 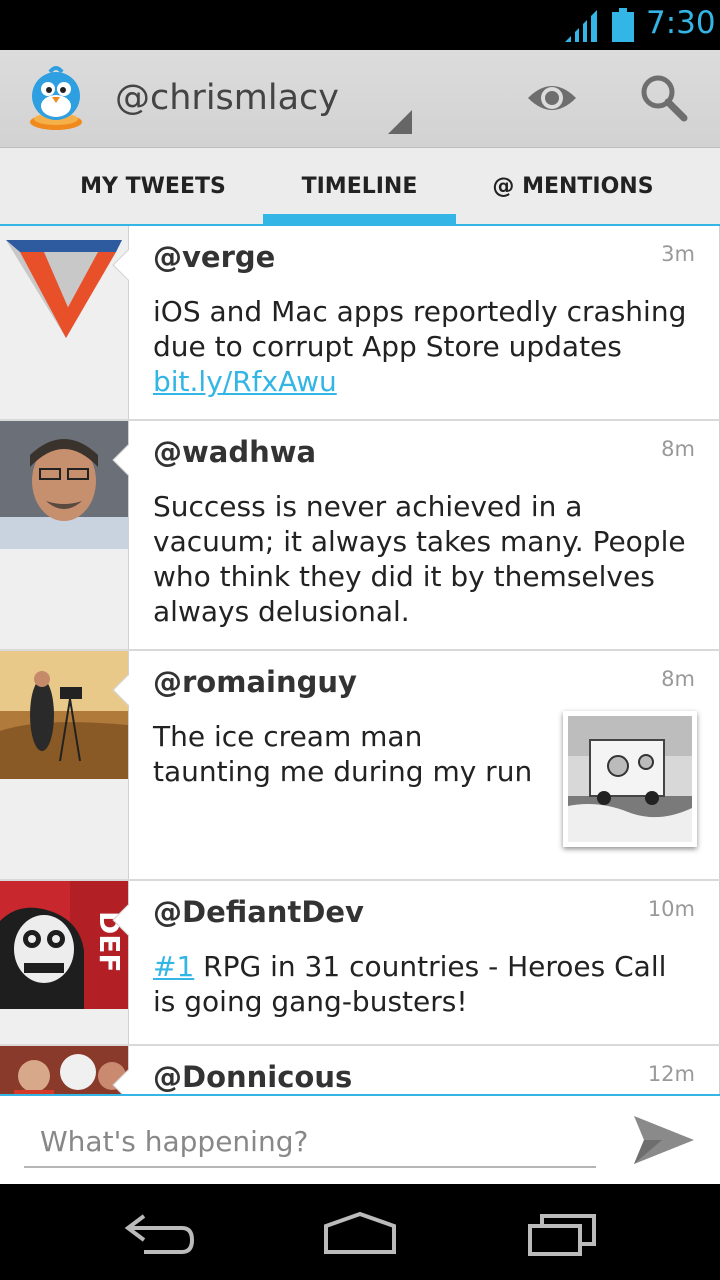 What do you see at coordinates (234, 452) in the screenshot?
I see `tweet-handle: @wadhwa` at bounding box center [234, 452].